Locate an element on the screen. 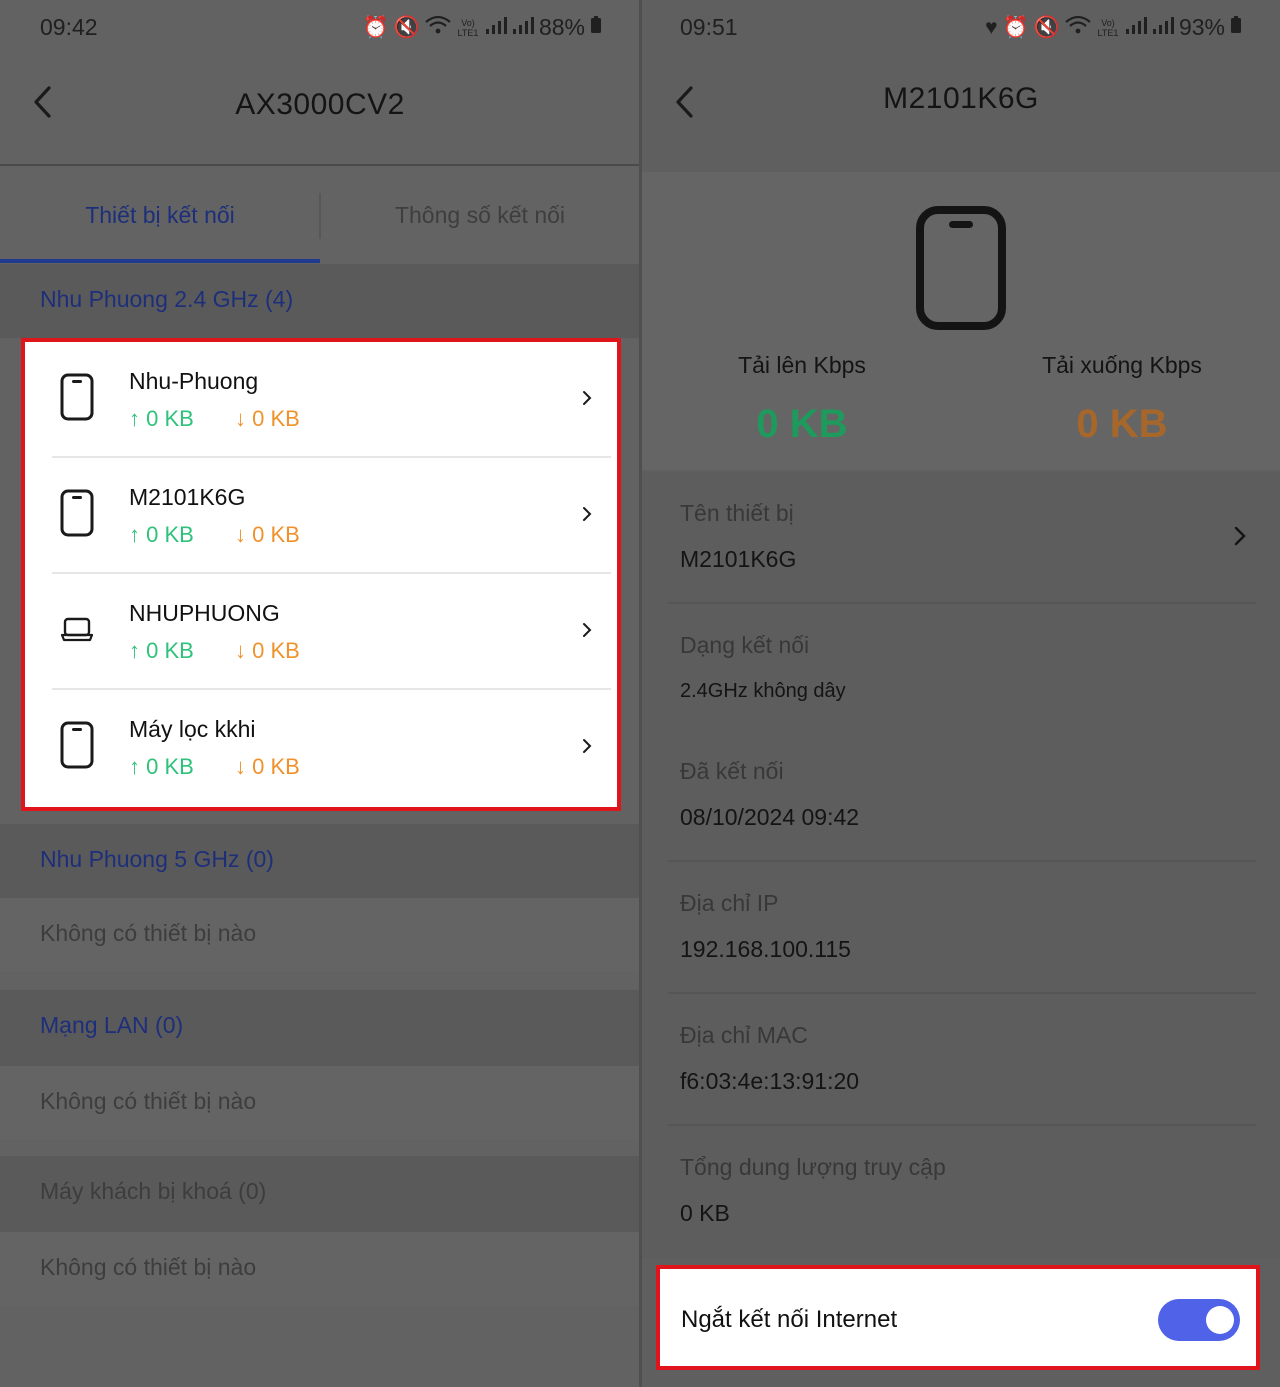 The width and height of the screenshot is (1280, 1387). section-title: Nhu Phuong 5 GHz (0) is located at coordinates (157, 859).